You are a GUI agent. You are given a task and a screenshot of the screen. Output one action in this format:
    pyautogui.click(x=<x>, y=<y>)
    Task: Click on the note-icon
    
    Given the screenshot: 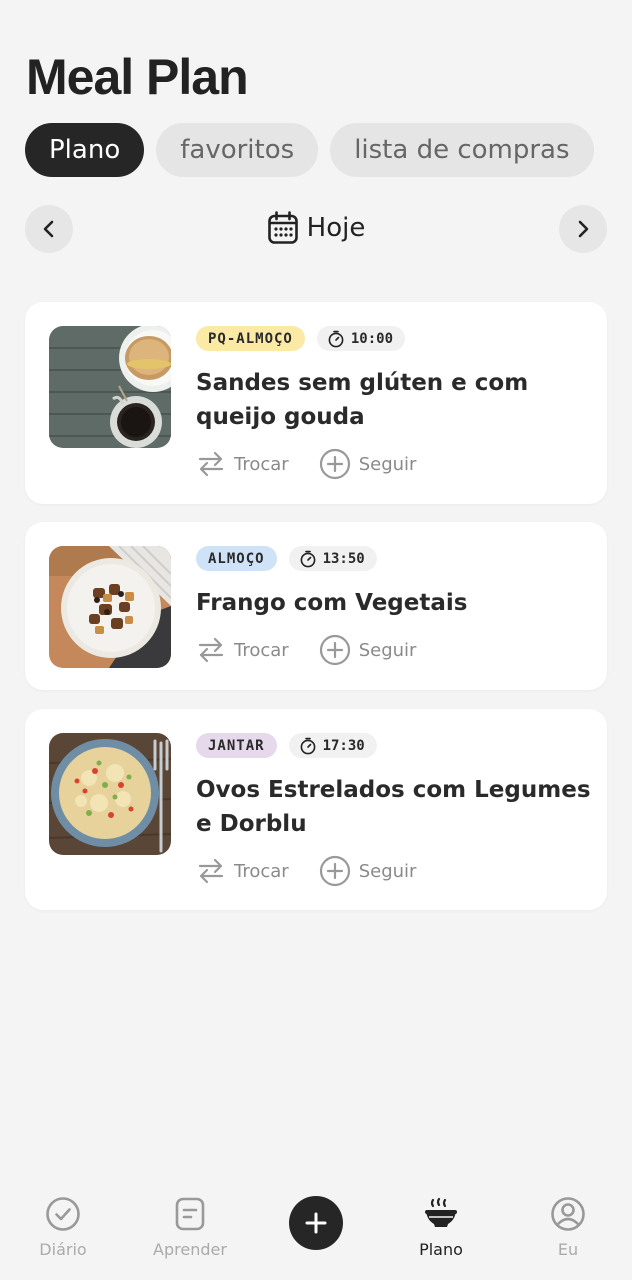 What is the action you would take?
    pyautogui.click(x=190, y=1214)
    